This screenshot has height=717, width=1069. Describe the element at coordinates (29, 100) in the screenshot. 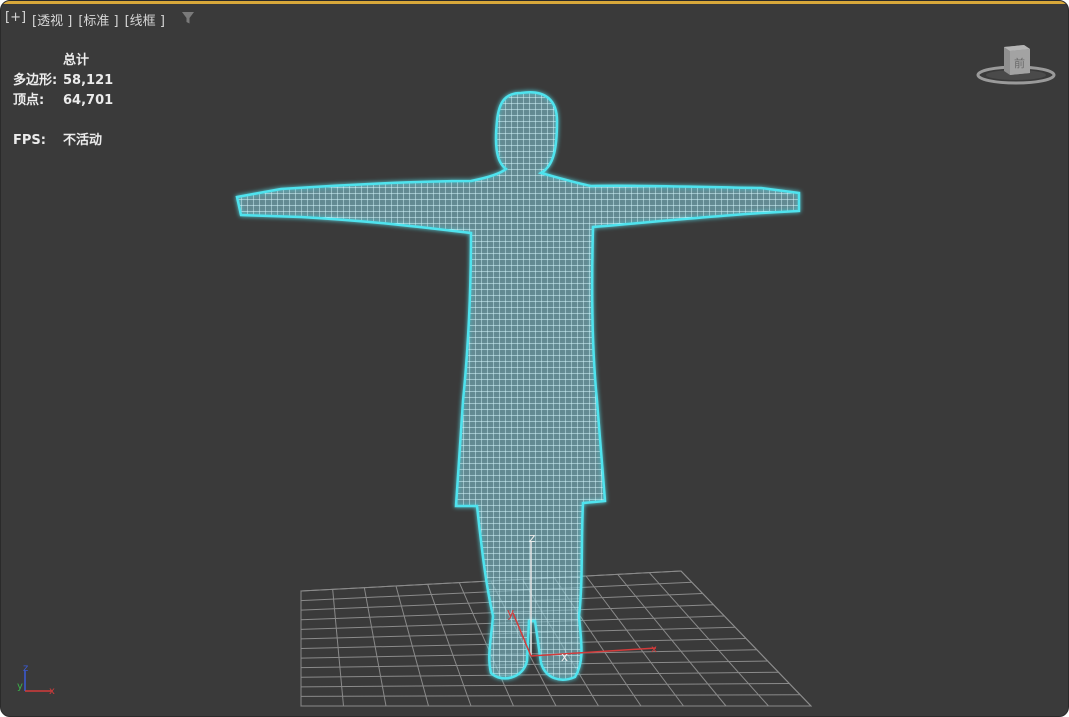

I see `stats-vertices-label: 顶点:` at that location.